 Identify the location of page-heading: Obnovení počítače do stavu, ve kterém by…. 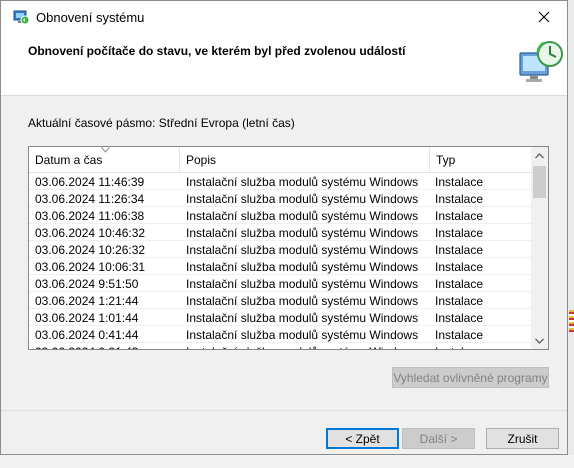
(217, 51).